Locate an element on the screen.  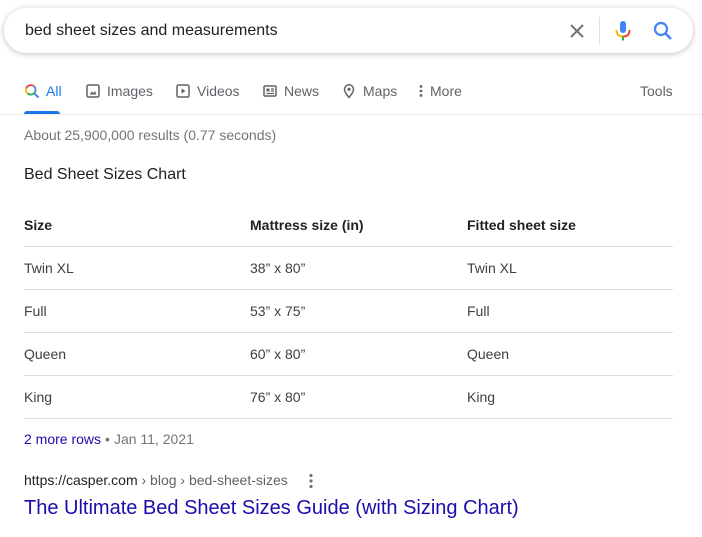
cell-size: Full is located at coordinates (137, 311).